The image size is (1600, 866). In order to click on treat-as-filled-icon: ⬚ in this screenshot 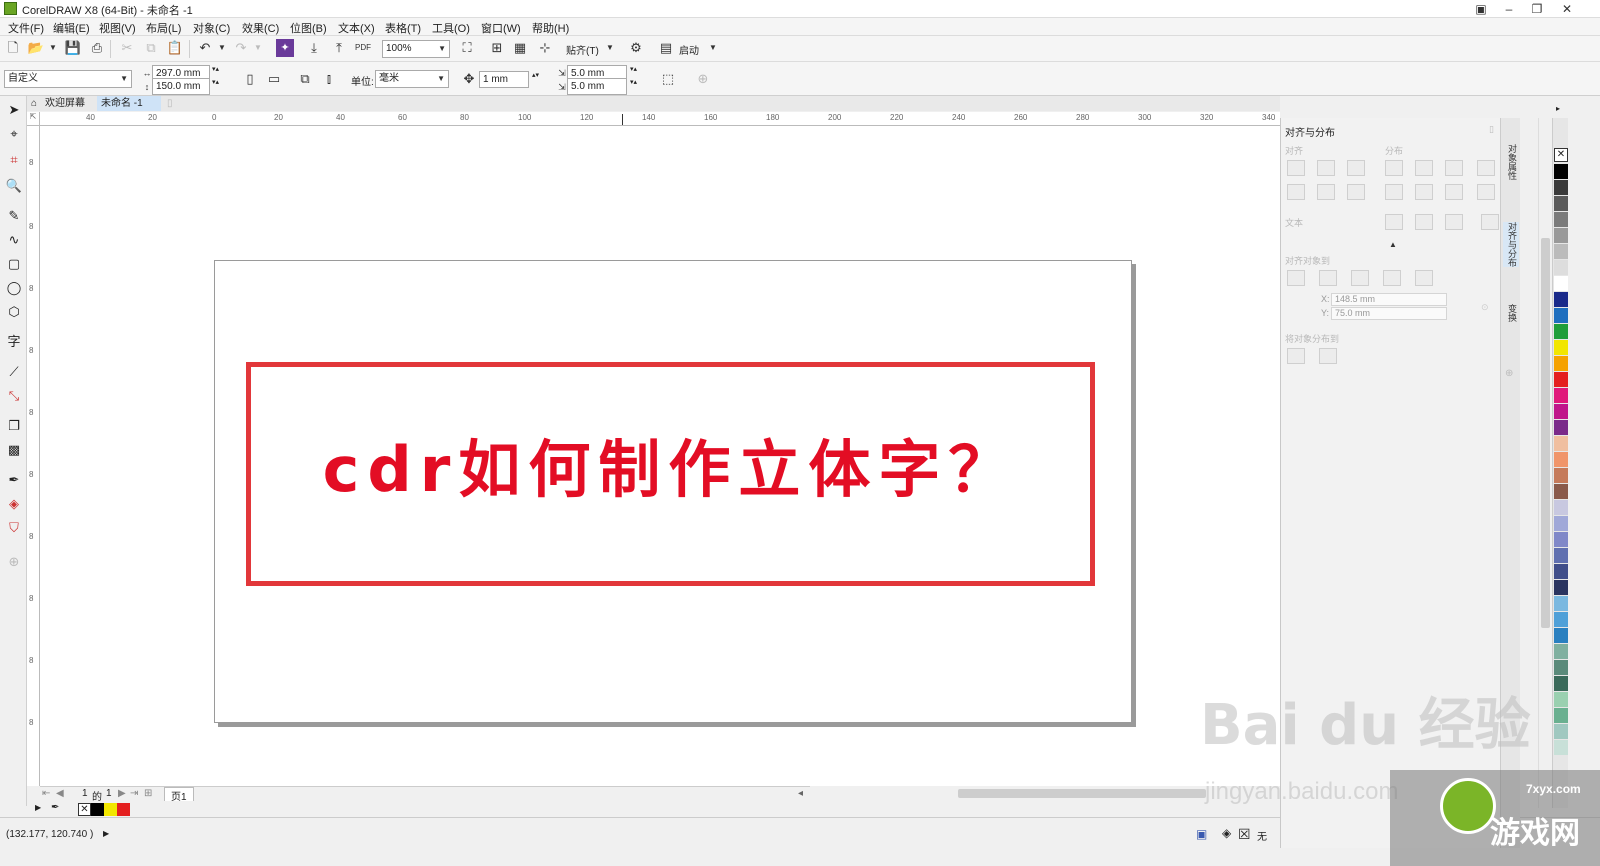, I will do `click(668, 79)`.